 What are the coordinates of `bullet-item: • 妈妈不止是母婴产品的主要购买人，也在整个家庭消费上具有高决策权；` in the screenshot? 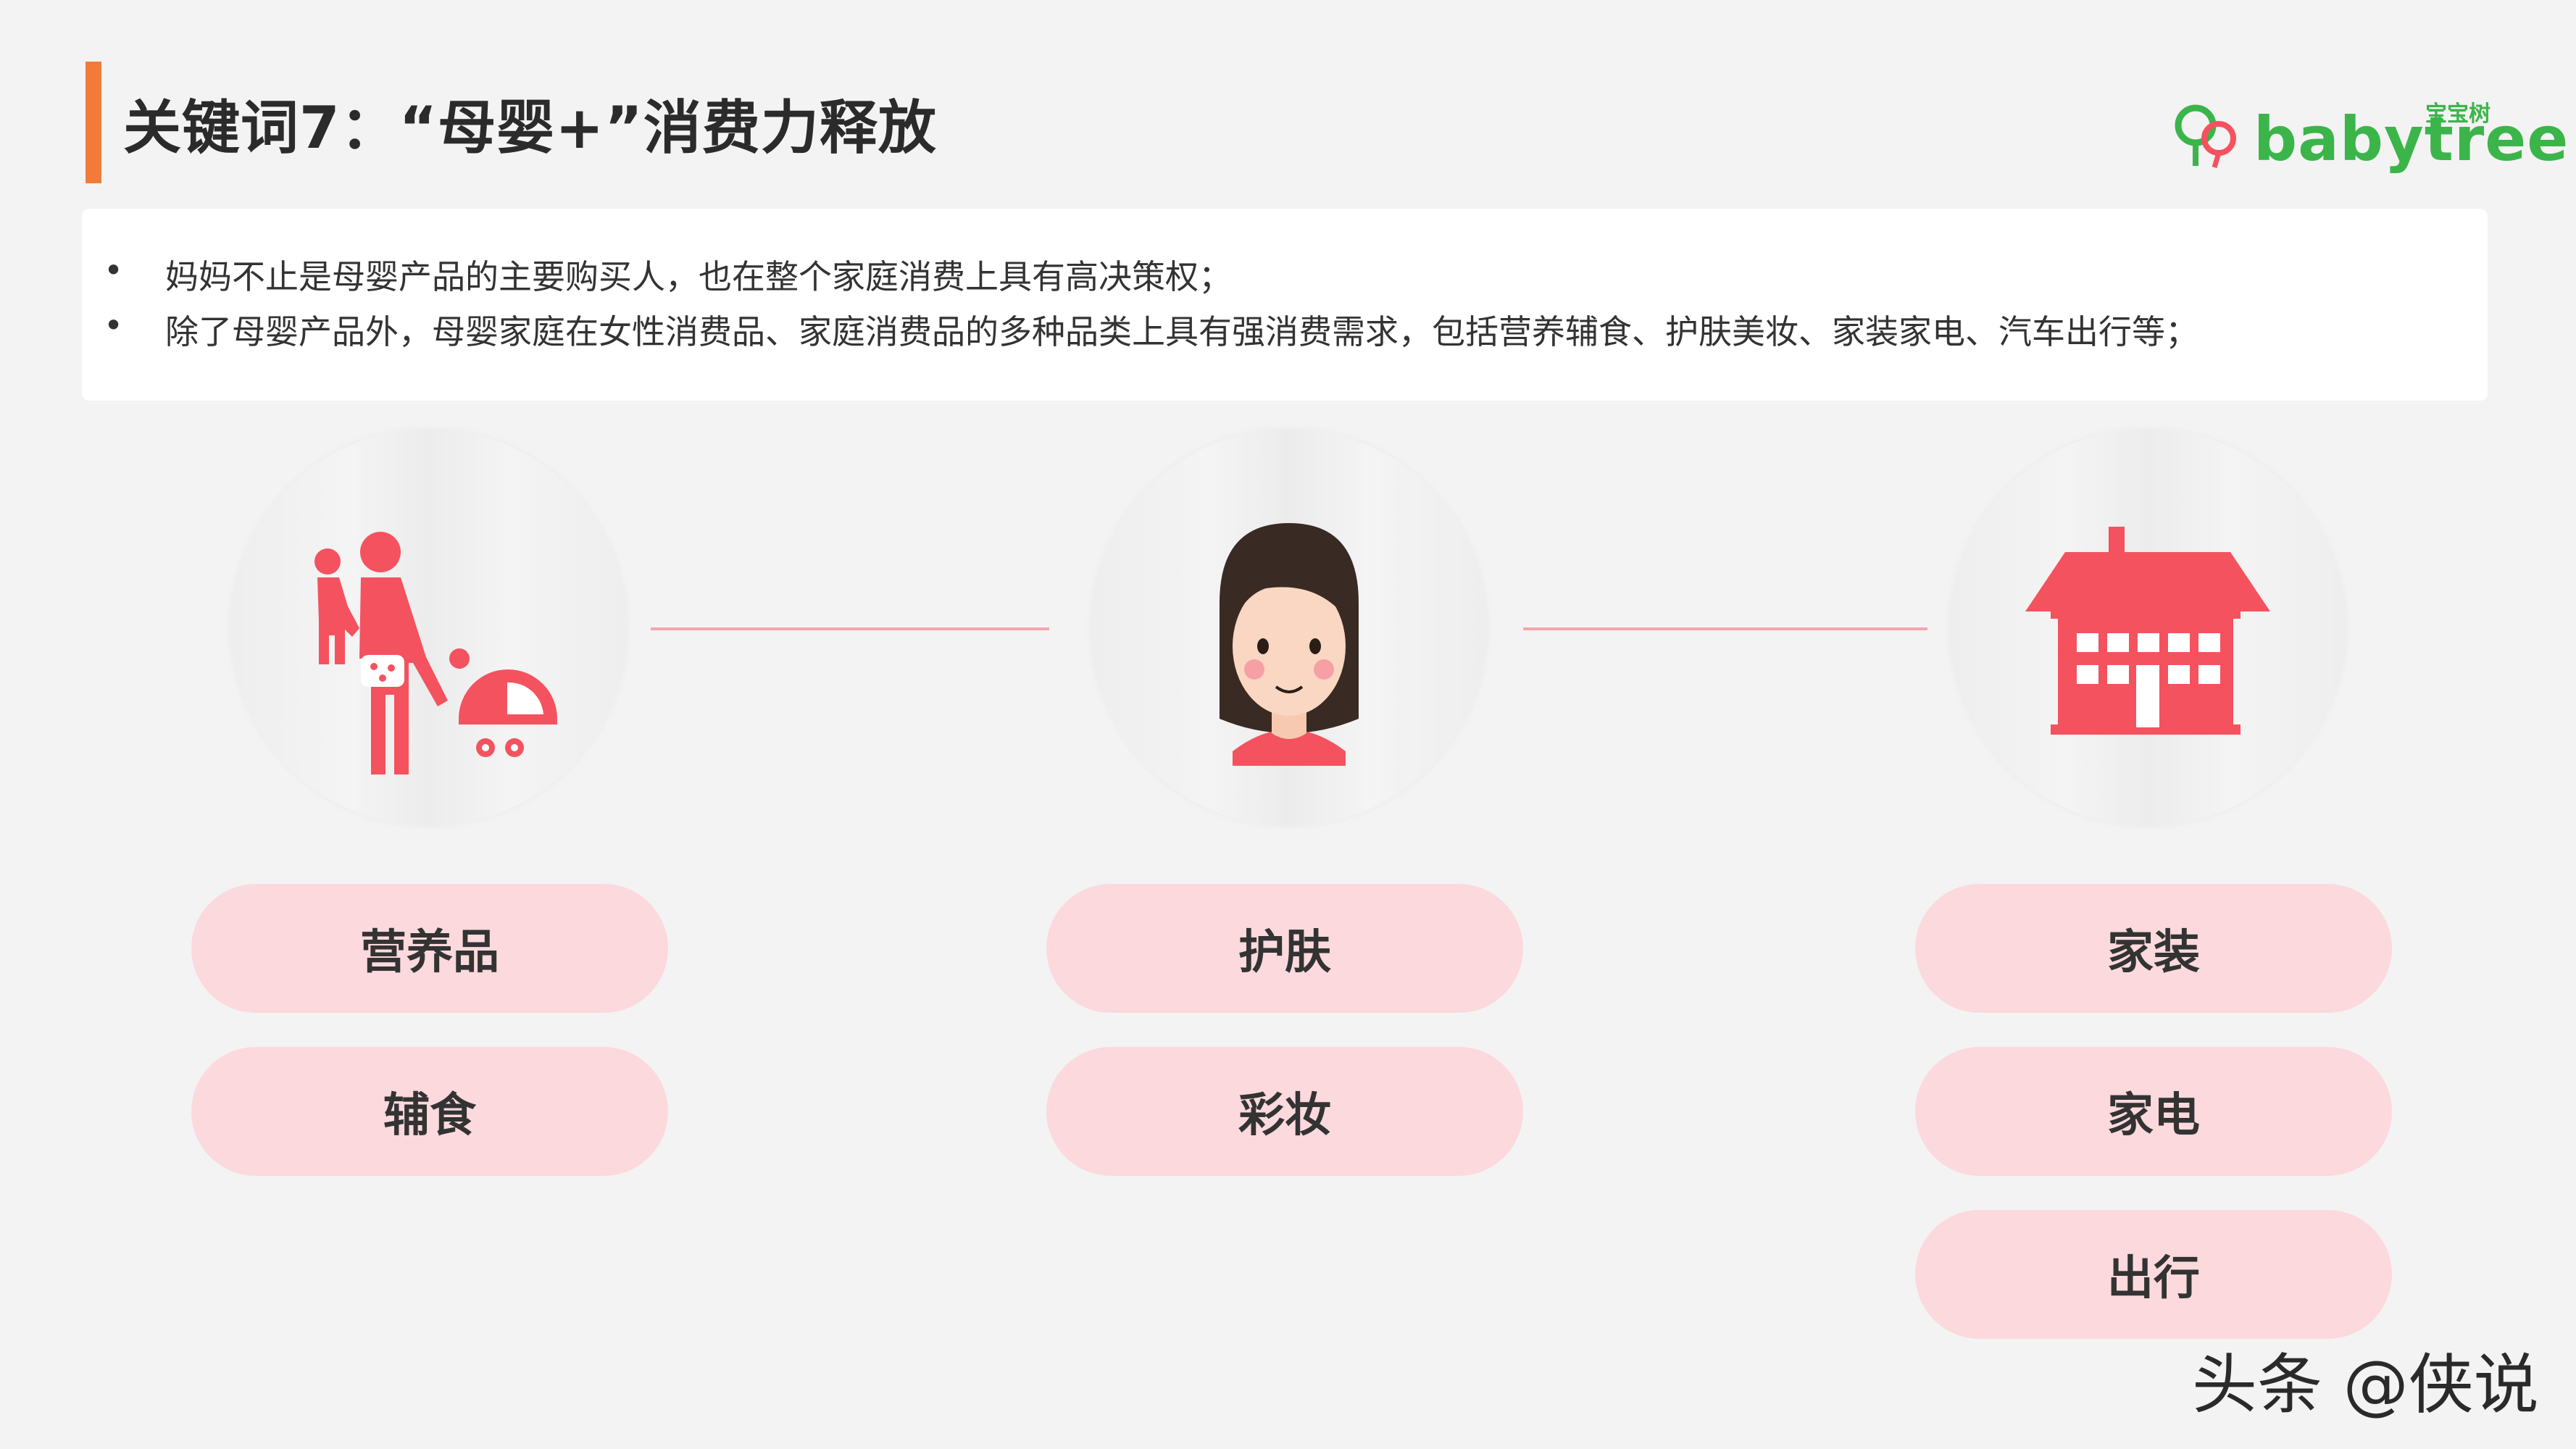 It's located at (1285, 278).